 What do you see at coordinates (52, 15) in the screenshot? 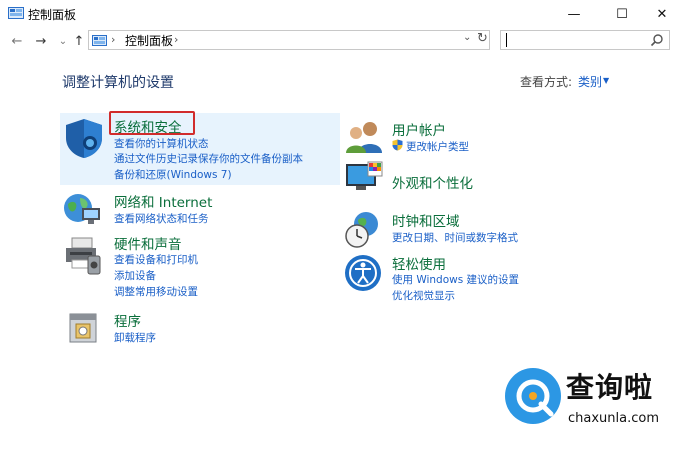
I see `window-title: 控制面板` at bounding box center [52, 15].